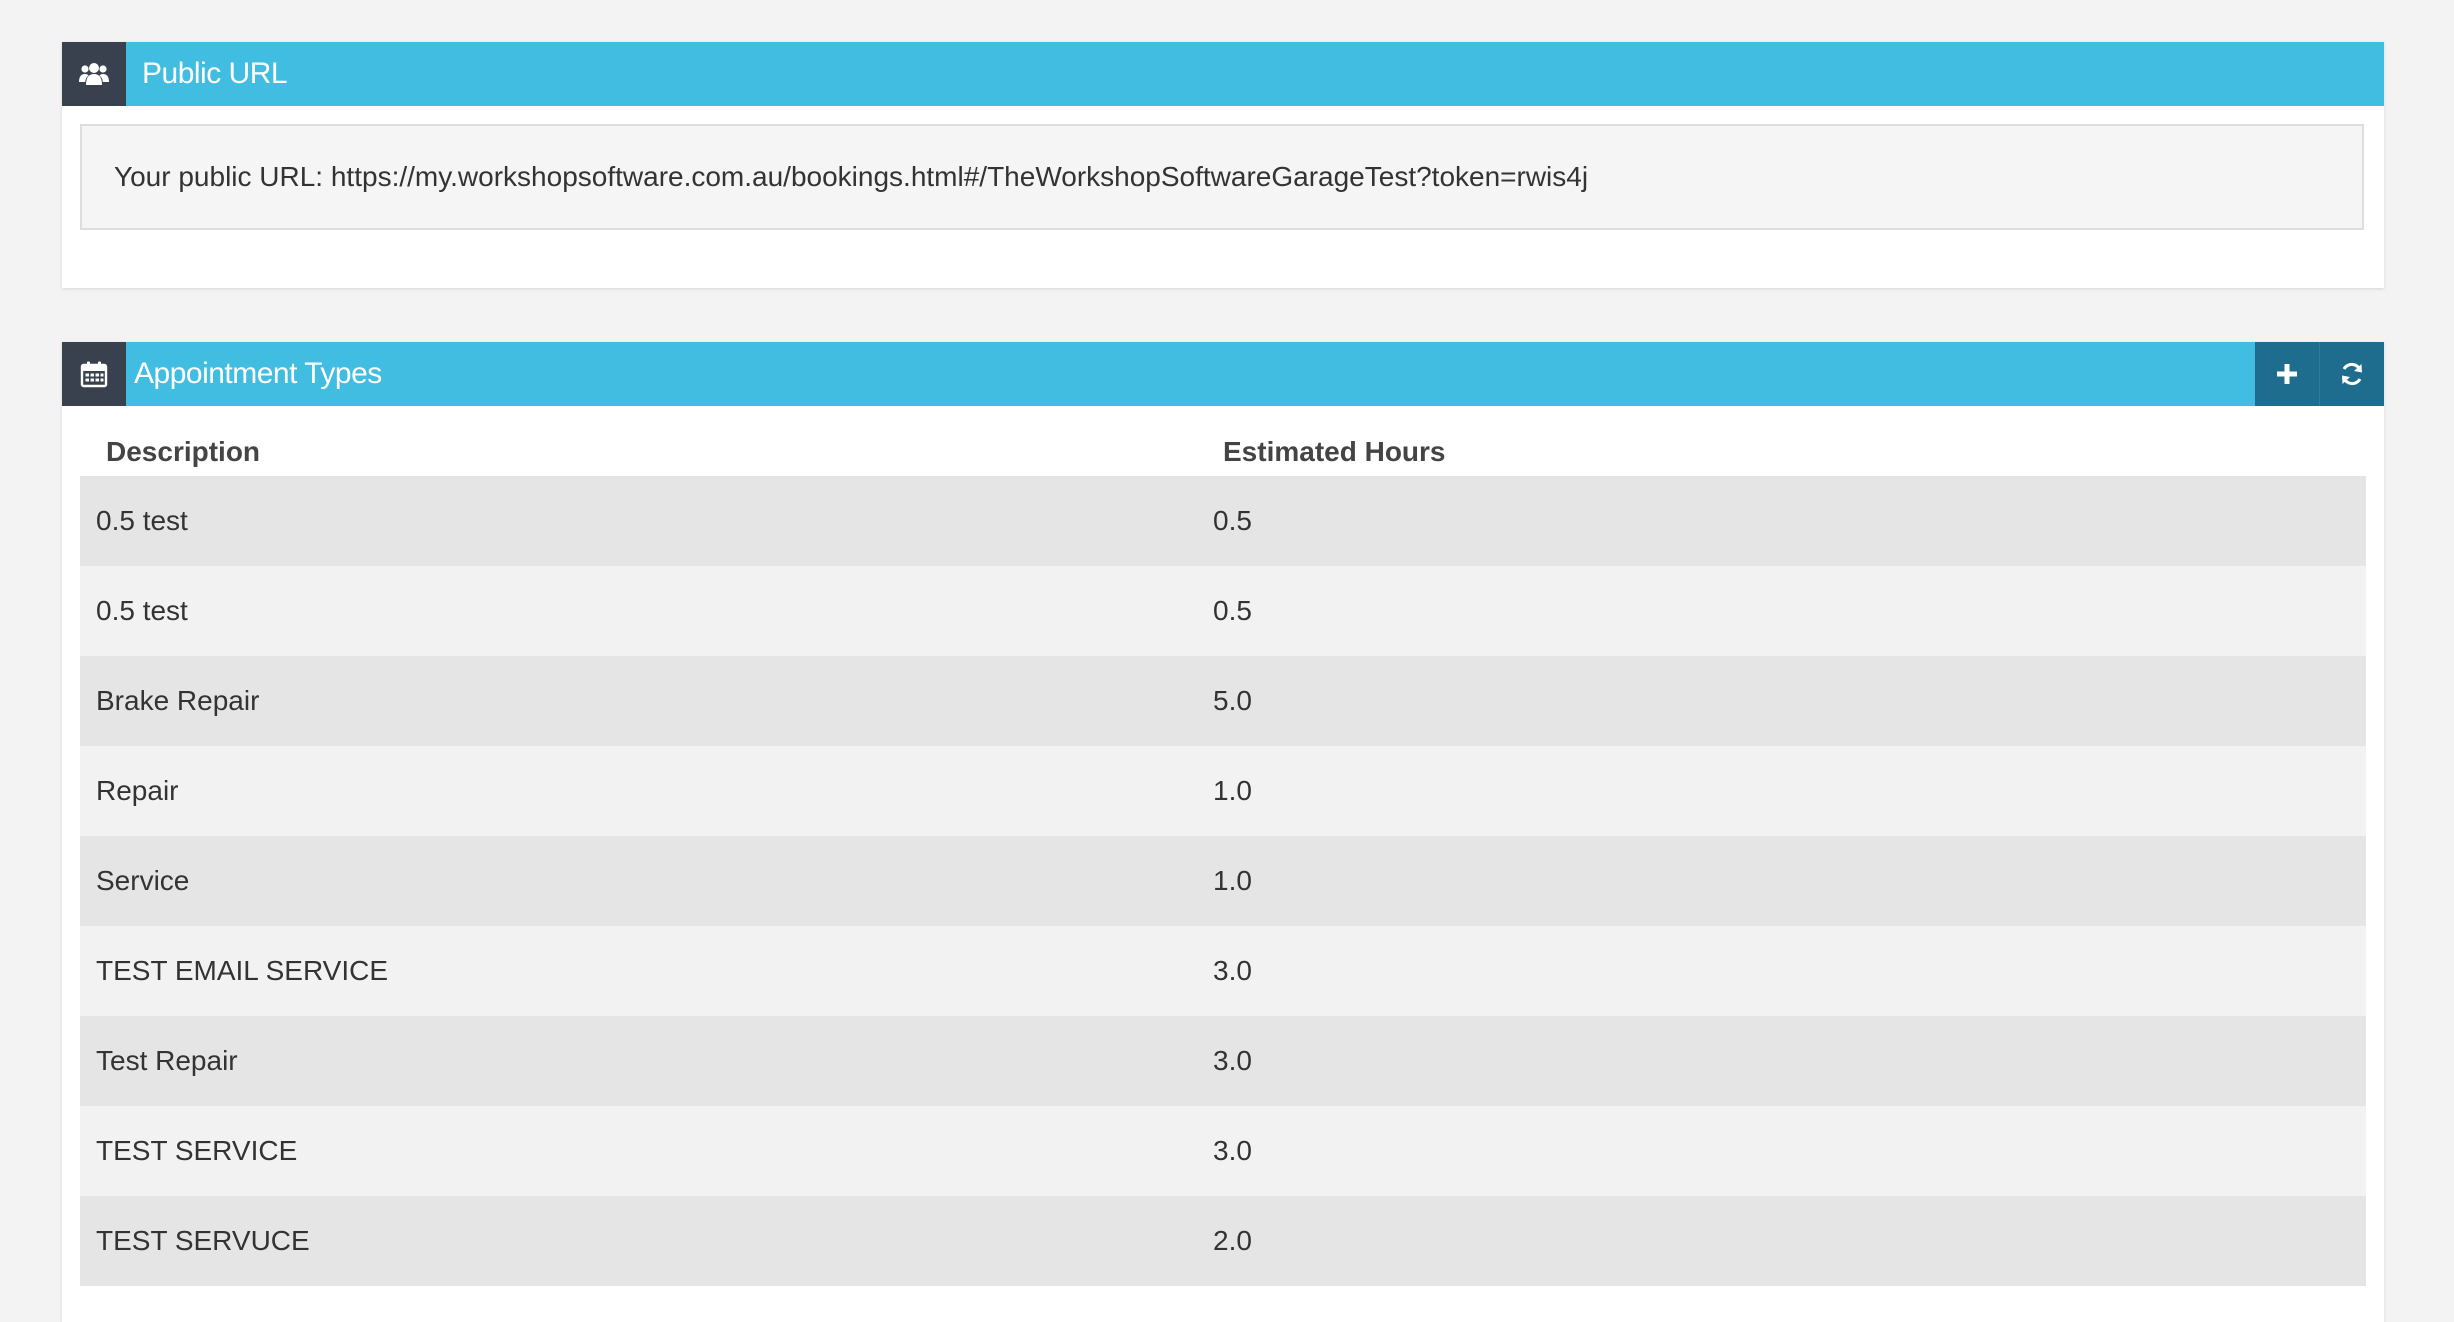  I want to click on users-icon, so click(94, 74).